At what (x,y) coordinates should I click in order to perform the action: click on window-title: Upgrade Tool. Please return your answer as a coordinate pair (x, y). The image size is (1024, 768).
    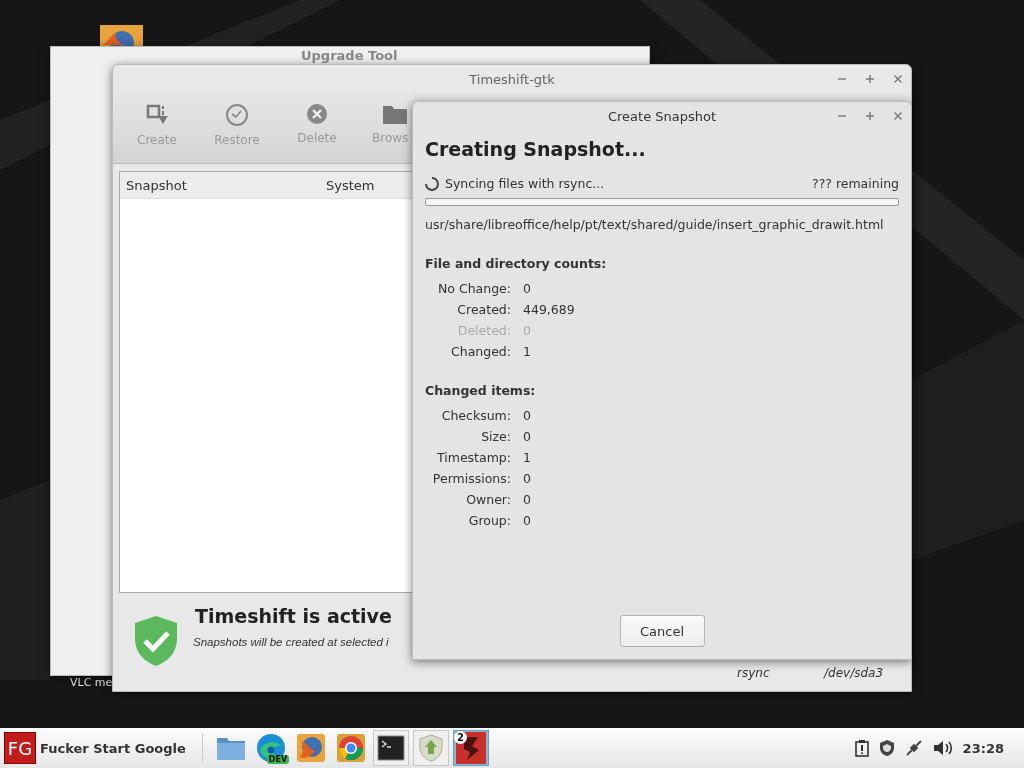
    Looking at the image, I should click on (349, 55).